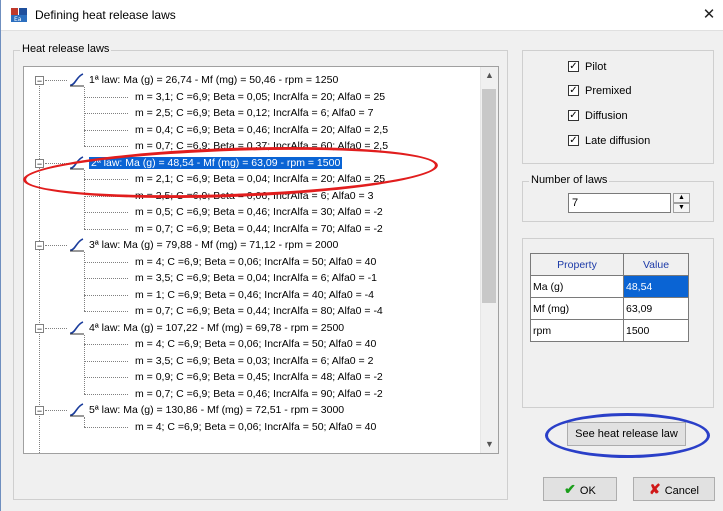  I want to click on window-title: Defining heat release laws, so click(105, 15).